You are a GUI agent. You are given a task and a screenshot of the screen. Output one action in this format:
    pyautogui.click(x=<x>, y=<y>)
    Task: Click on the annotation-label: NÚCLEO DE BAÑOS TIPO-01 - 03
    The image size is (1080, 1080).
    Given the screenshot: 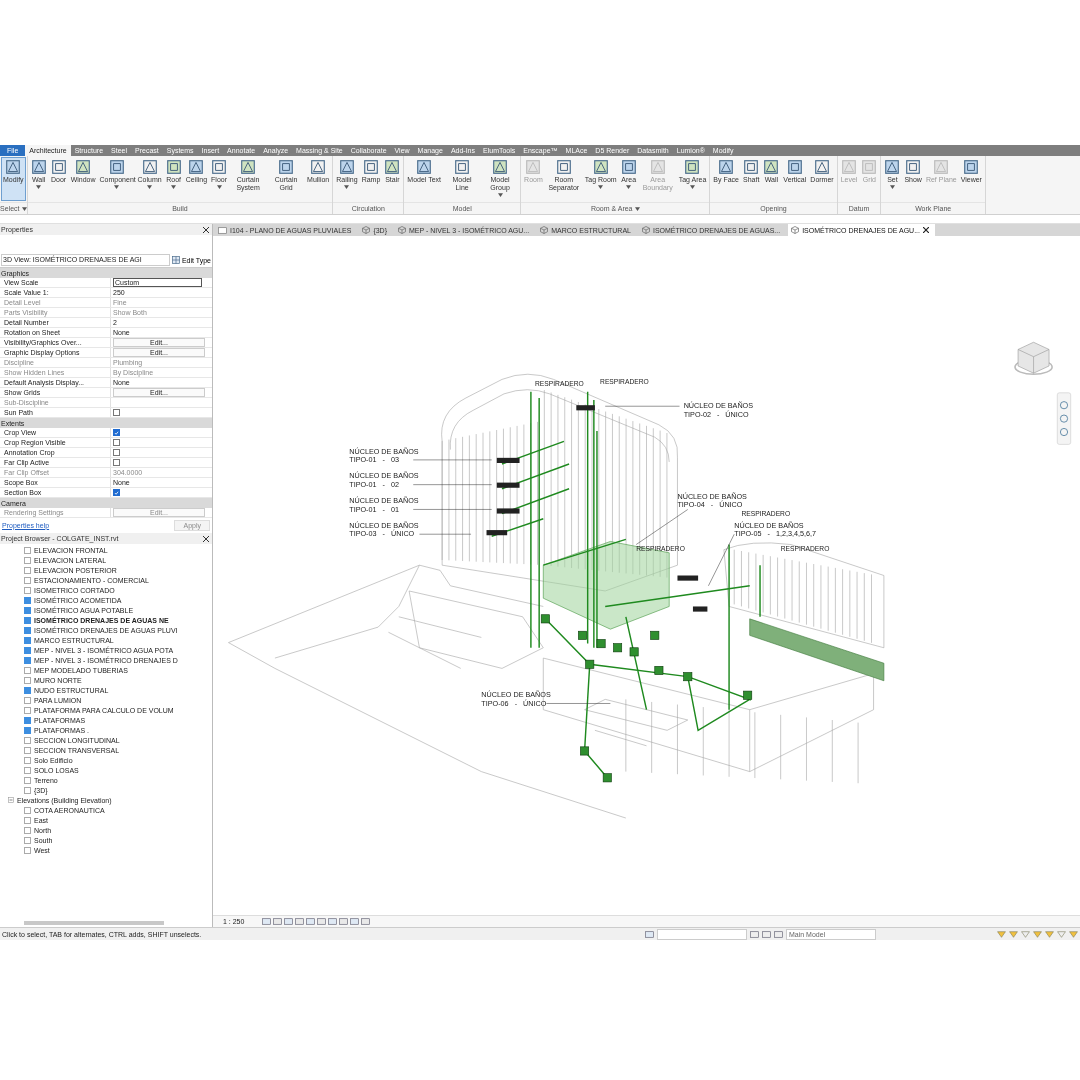 What is the action you would take?
    pyautogui.click(x=384, y=455)
    